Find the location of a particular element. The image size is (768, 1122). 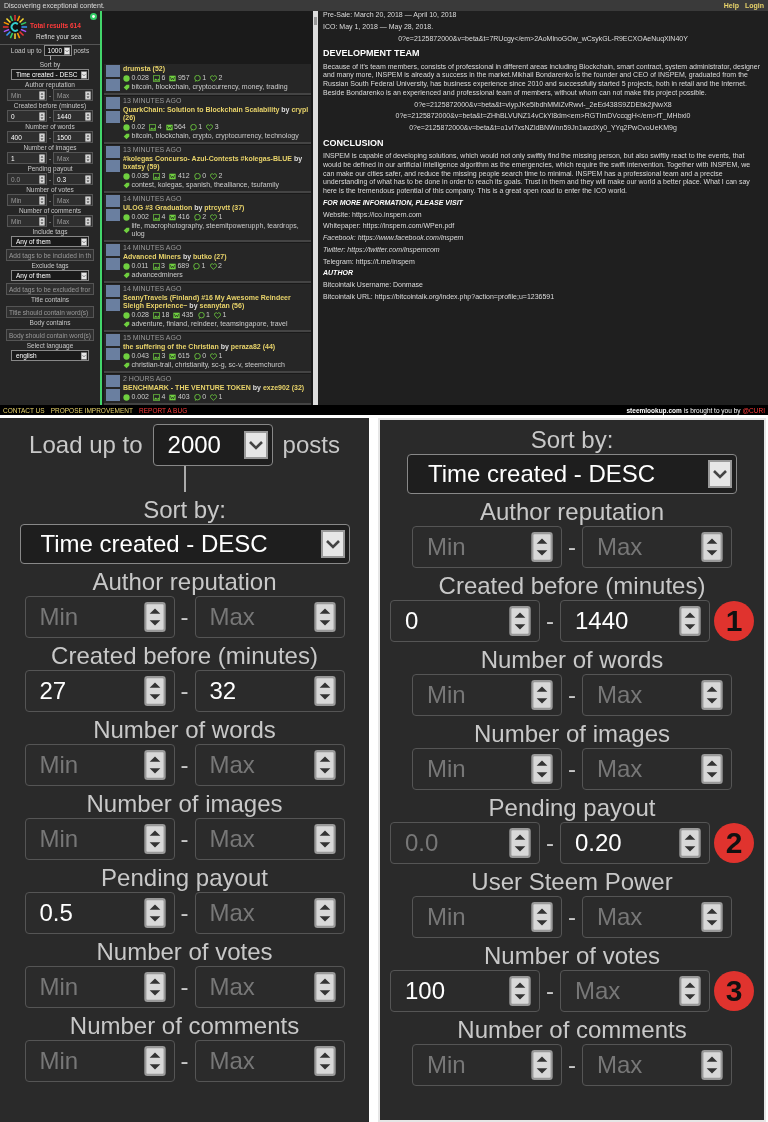

number-input-field: 1440 is located at coordinates (635, 621).